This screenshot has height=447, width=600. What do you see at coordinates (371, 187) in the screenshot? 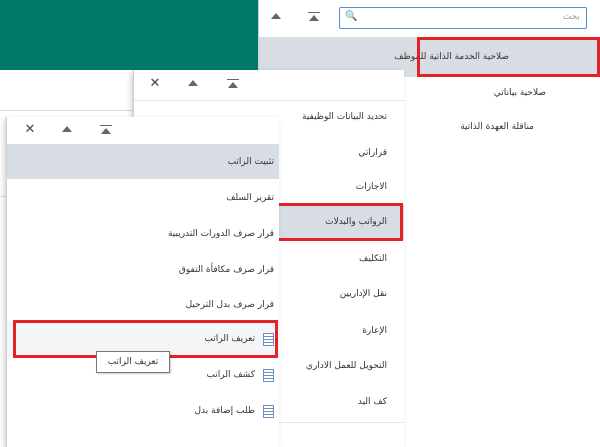
I see `menu-item-label: الاجازات` at bounding box center [371, 187].